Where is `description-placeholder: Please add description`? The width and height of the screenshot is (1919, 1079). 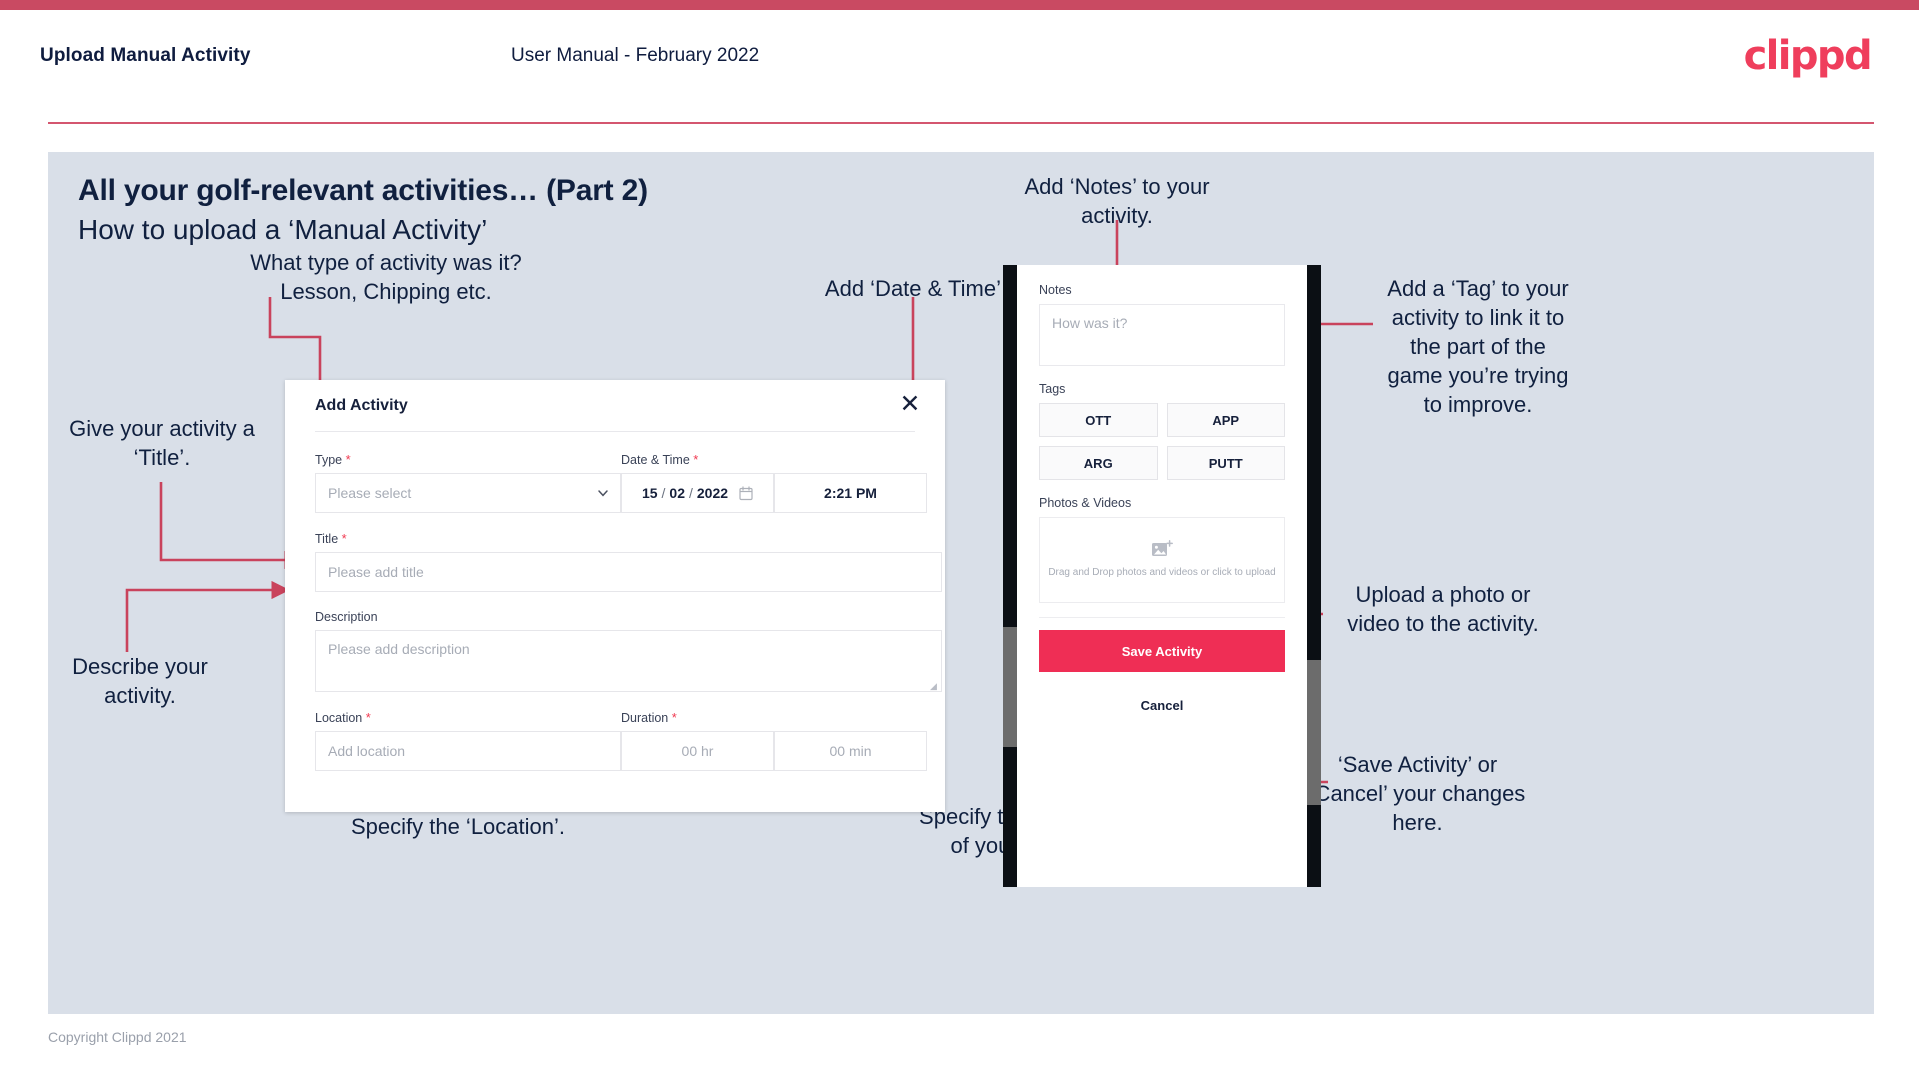
description-placeholder: Please add description is located at coordinates (399, 649).